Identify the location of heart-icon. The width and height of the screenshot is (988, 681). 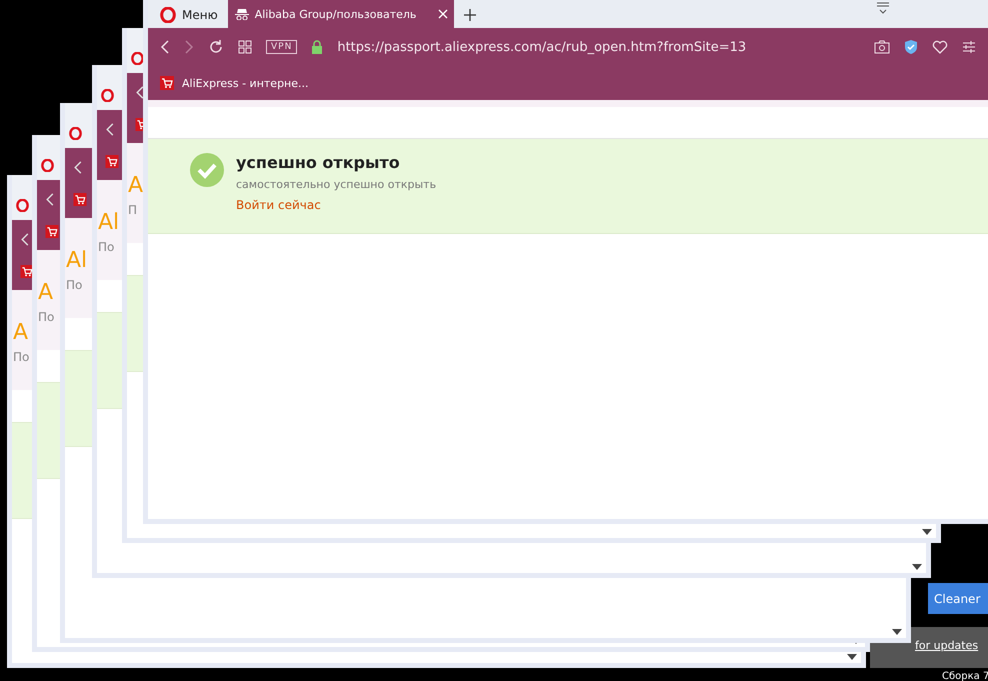
(940, 47).